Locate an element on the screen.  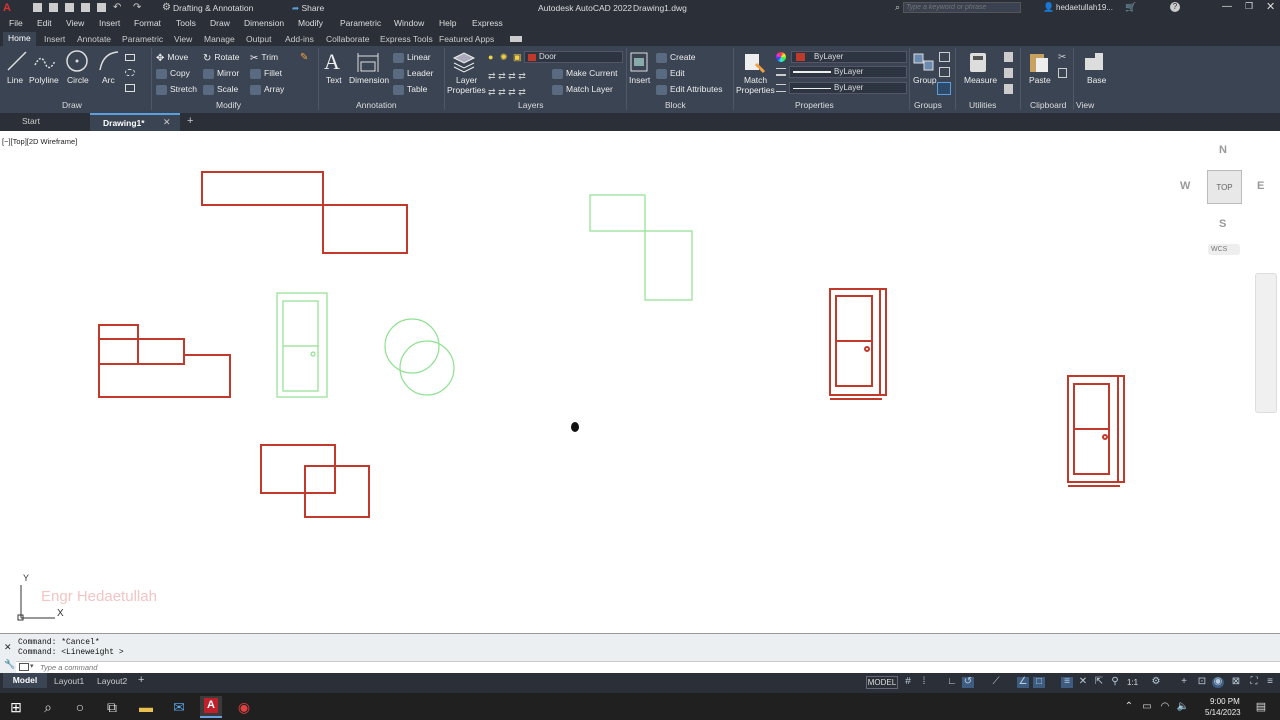
wcs-menu: WCS is located at coordinates (1224, 249).